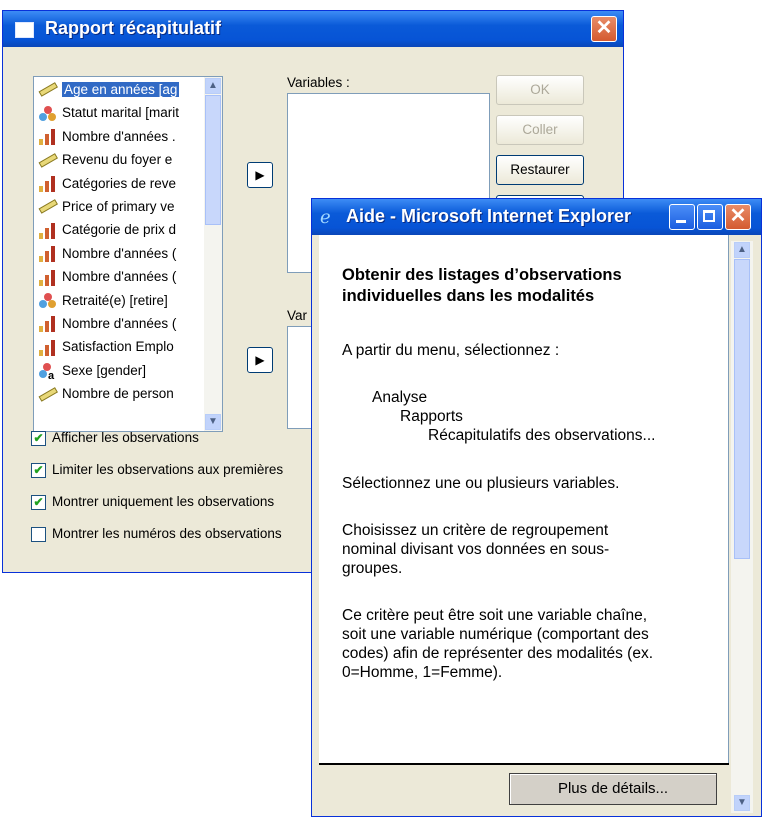  I want to click on variable-label: Nombre d'années ., so click(119, 136).